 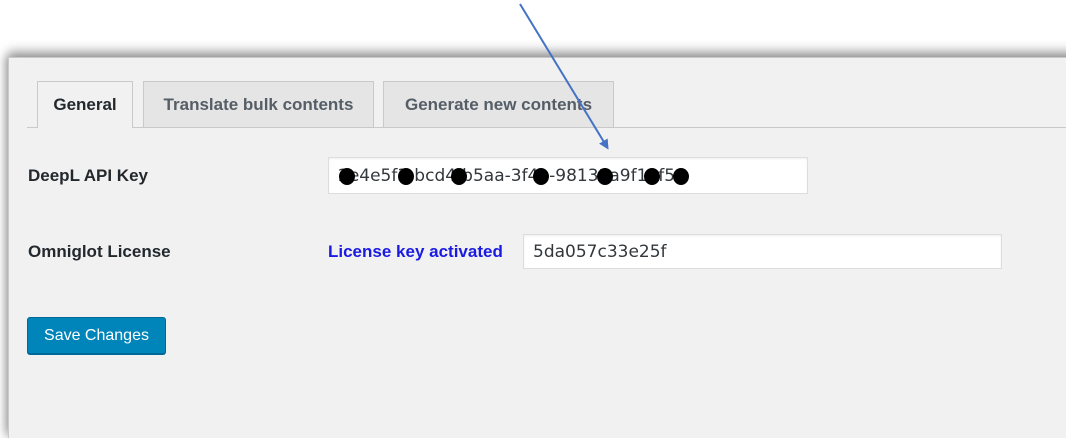 I want to click on annotation-arrow-icon, so click(x=564, y=76).